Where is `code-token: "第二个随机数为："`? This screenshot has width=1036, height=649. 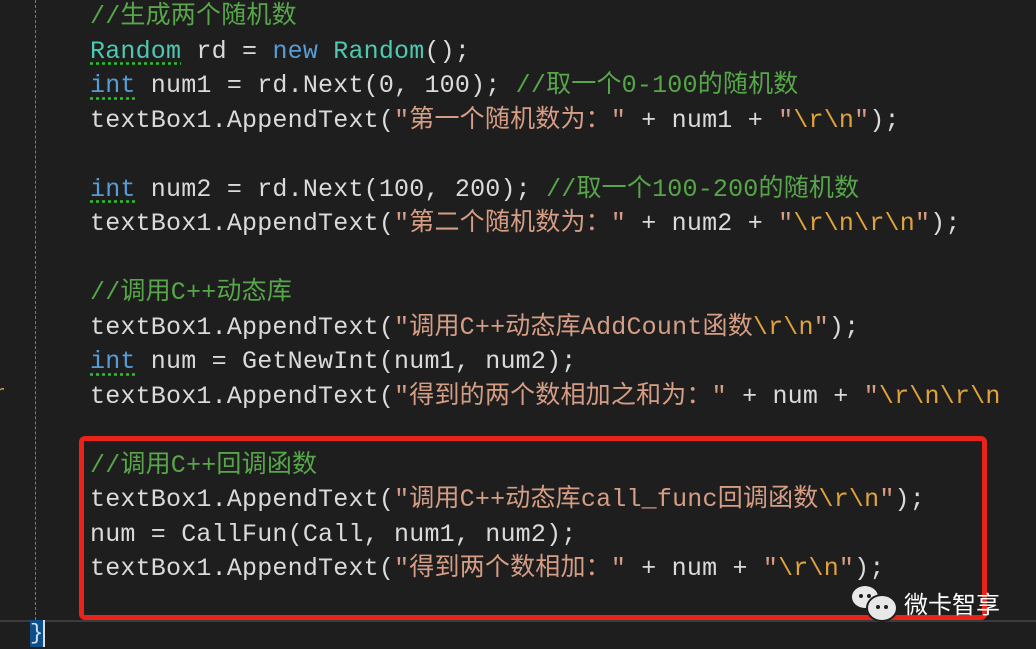
code-token: "第二个随机数为：" is located at coordinates (510, 223).